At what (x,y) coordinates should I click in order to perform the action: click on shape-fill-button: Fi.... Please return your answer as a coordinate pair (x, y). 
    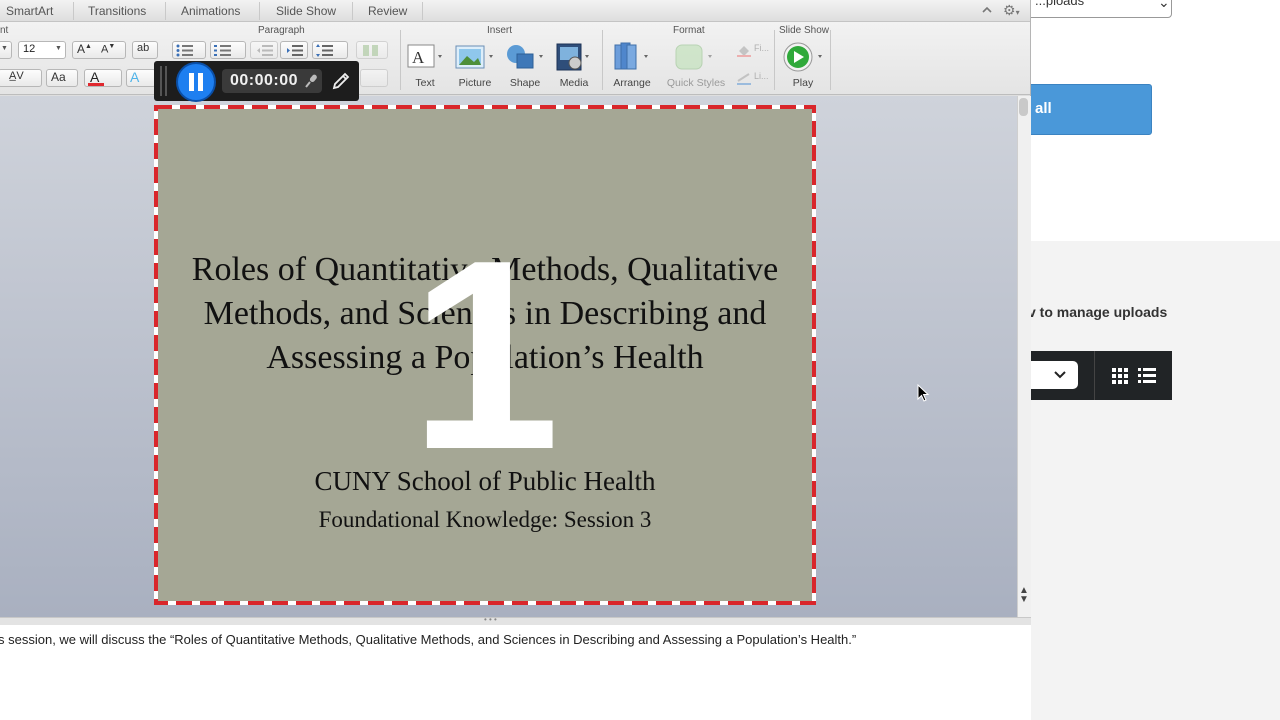
    Looking at the image, I should click on (753, 50).